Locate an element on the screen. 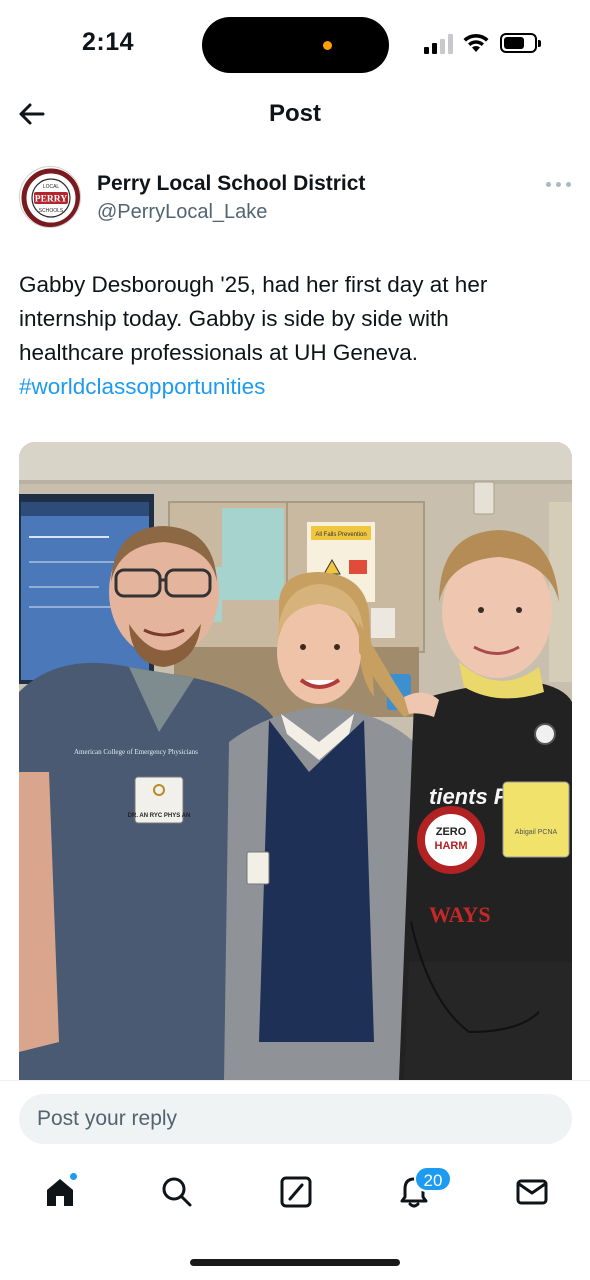 The image size is (590, 1280). avatar-text: PERRY is located at coordinates (51, 200).